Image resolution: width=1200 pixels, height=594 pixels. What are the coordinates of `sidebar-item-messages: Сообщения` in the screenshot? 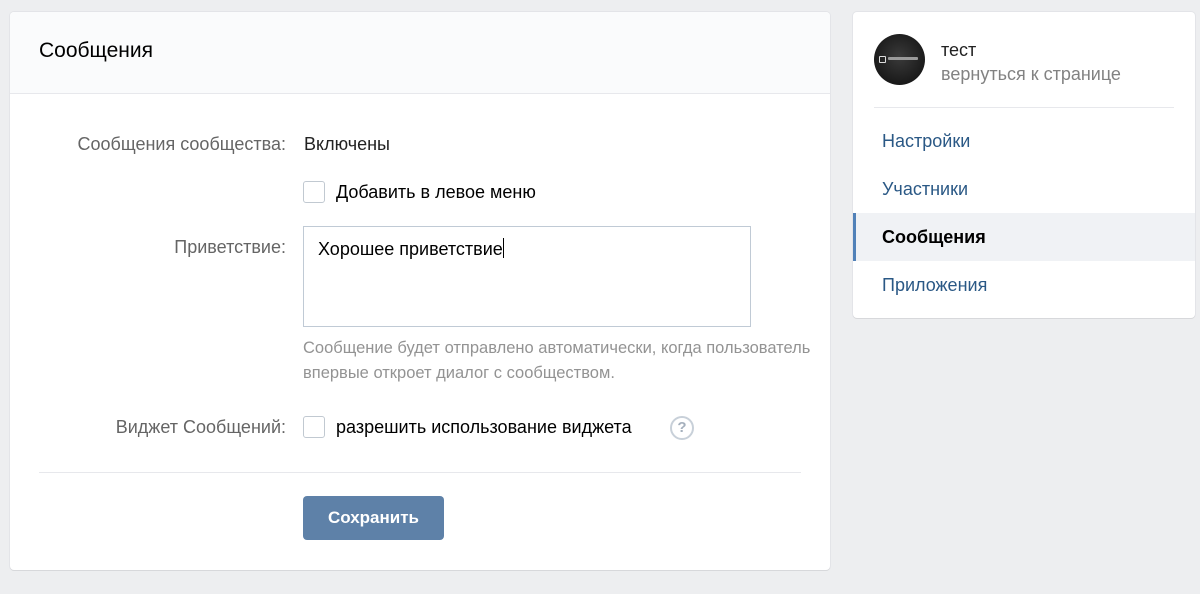 It's located at (1024, 237).